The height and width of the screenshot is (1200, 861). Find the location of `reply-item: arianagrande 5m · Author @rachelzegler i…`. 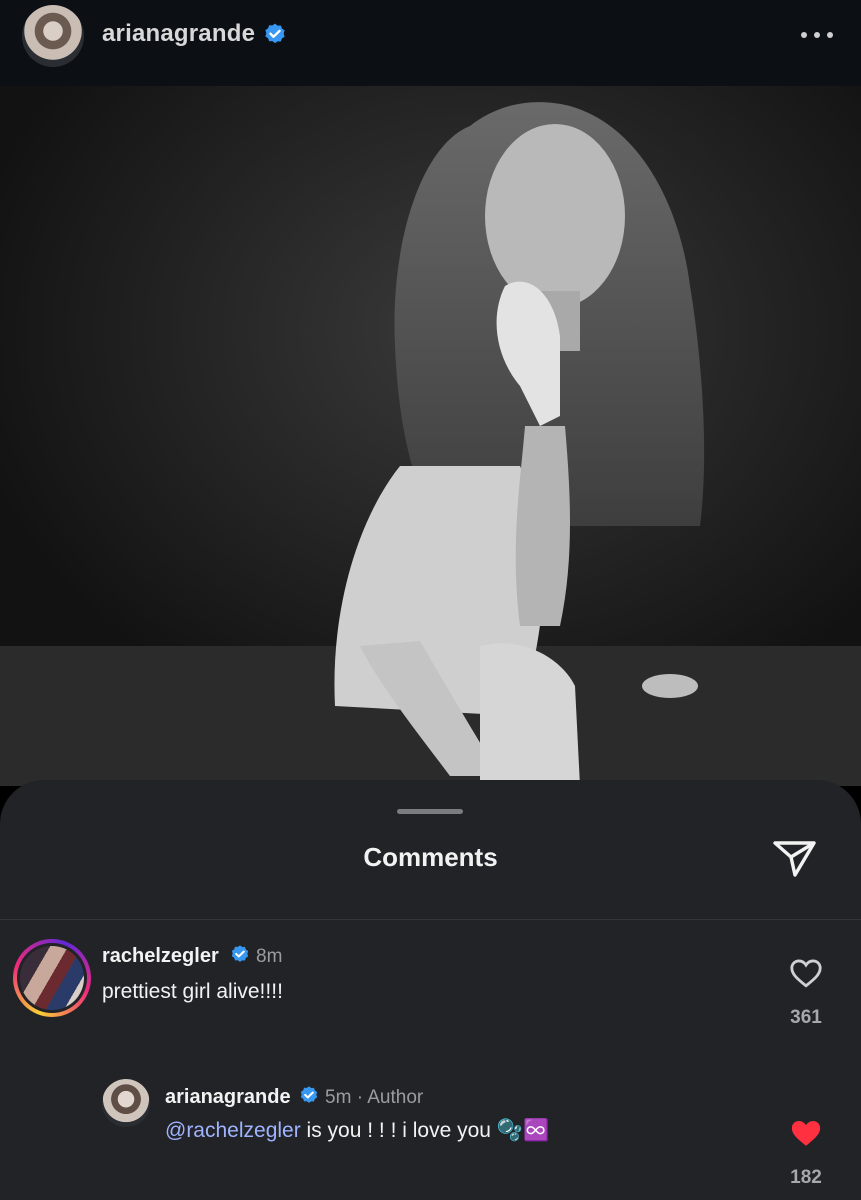

reply-item: arianagrande 5m · Author @rachelzegler i… is located at coordinates (430, 1139).